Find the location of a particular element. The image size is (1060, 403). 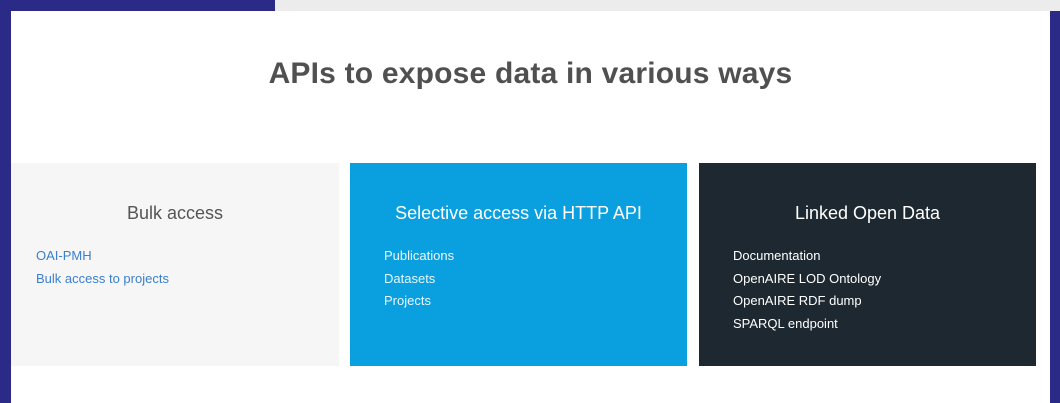

bulk-access-links: OAI-PMH Bulk access to projects is located at coordinates (102, 267).